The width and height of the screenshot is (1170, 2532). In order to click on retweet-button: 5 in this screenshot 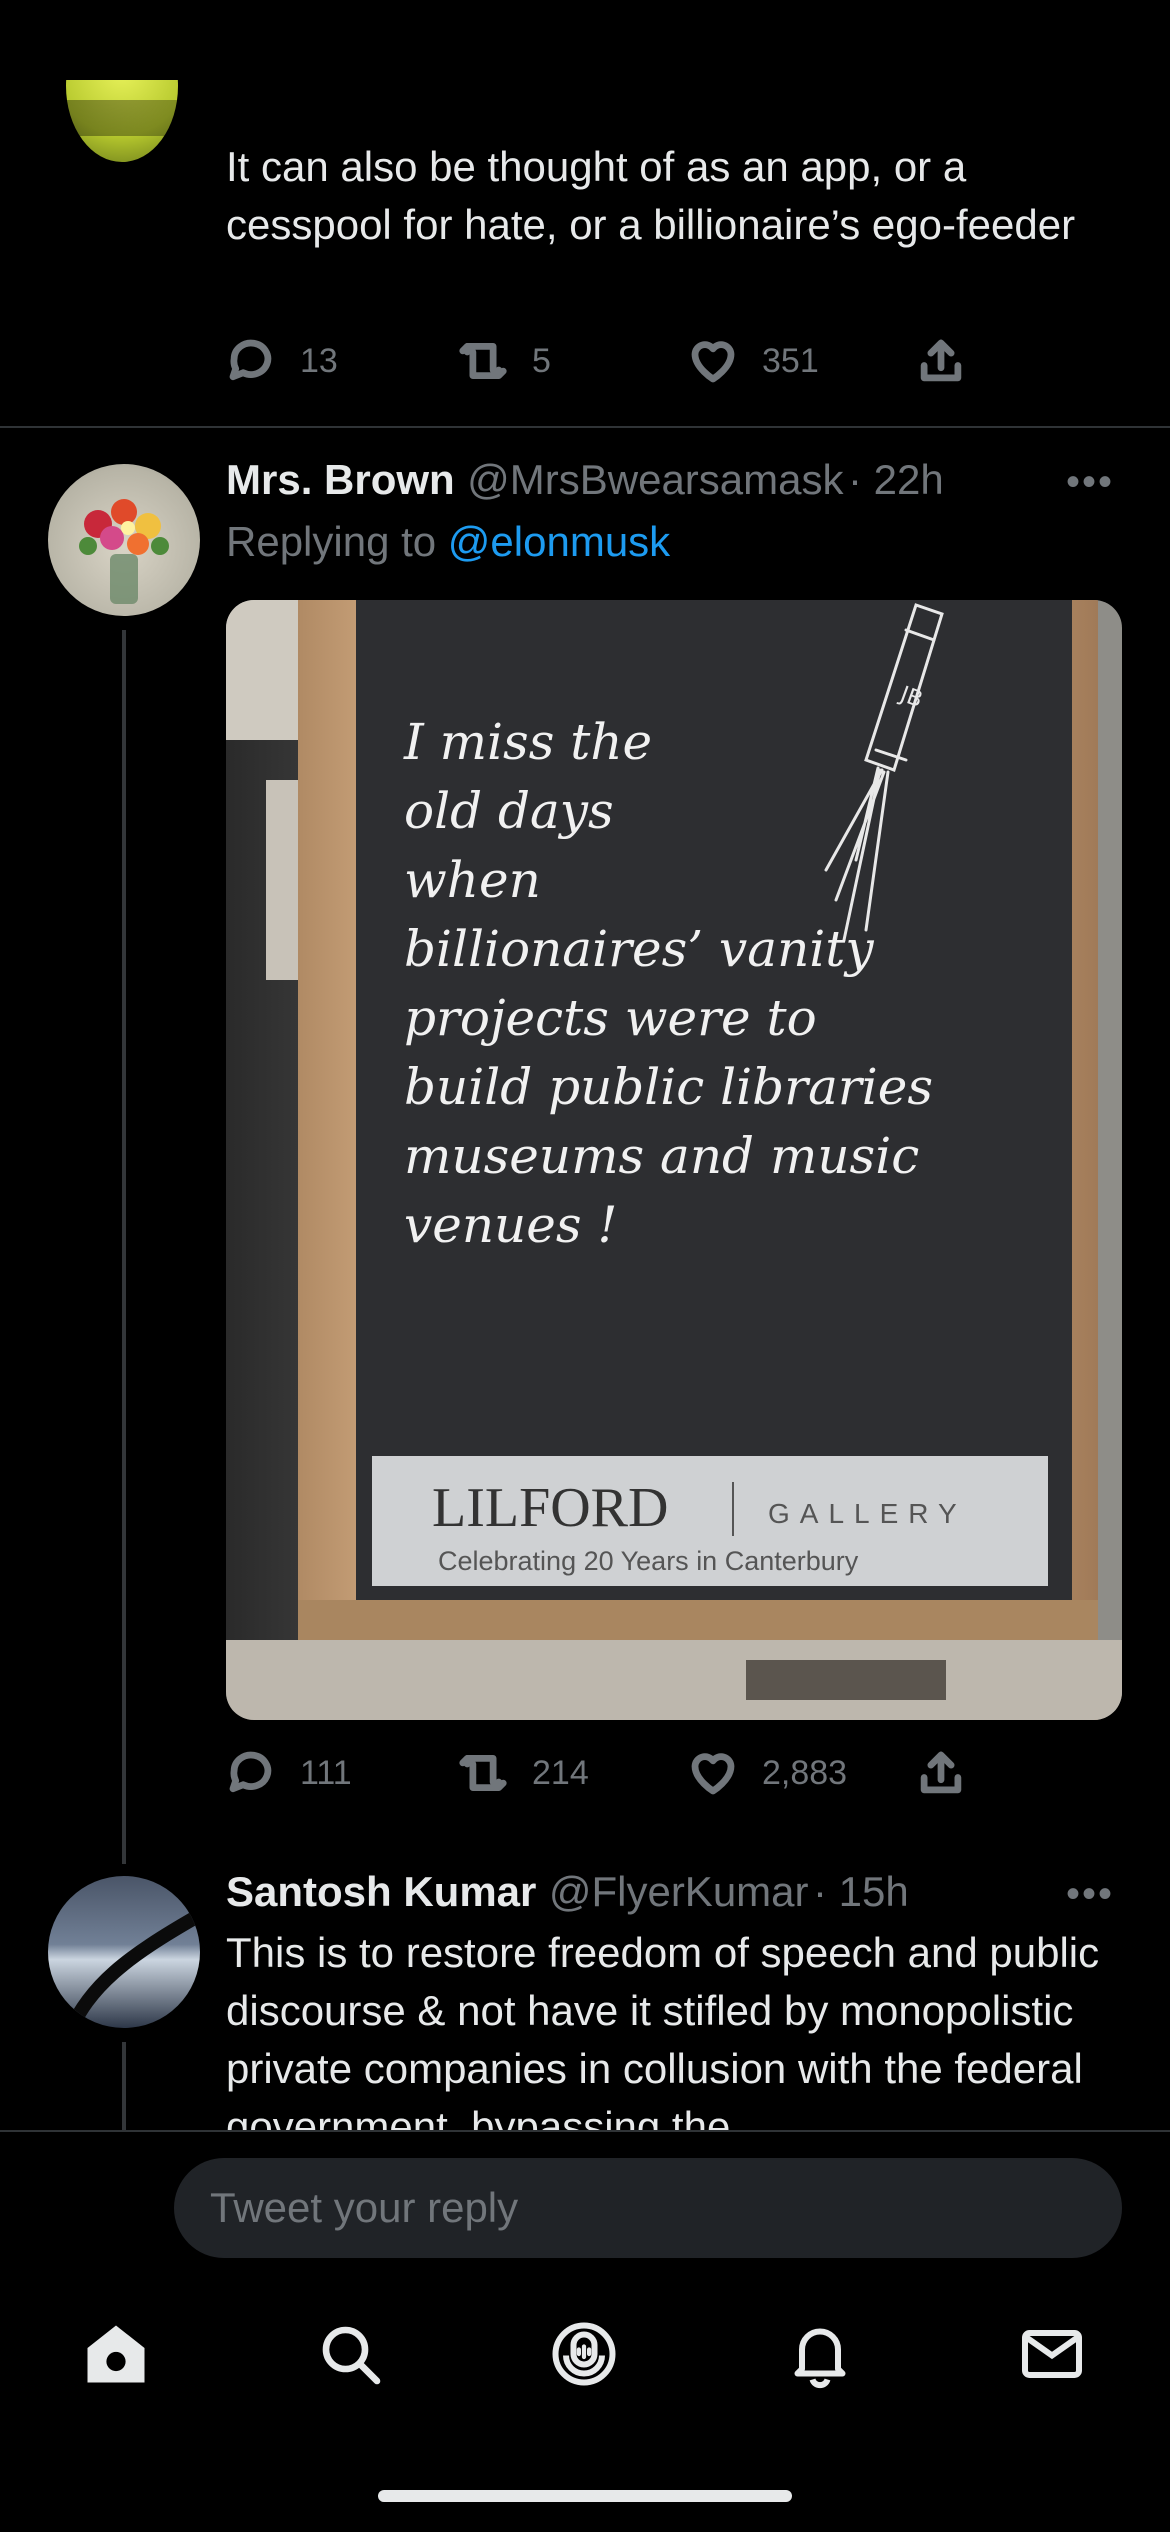, I will do `click(503, 361)`.